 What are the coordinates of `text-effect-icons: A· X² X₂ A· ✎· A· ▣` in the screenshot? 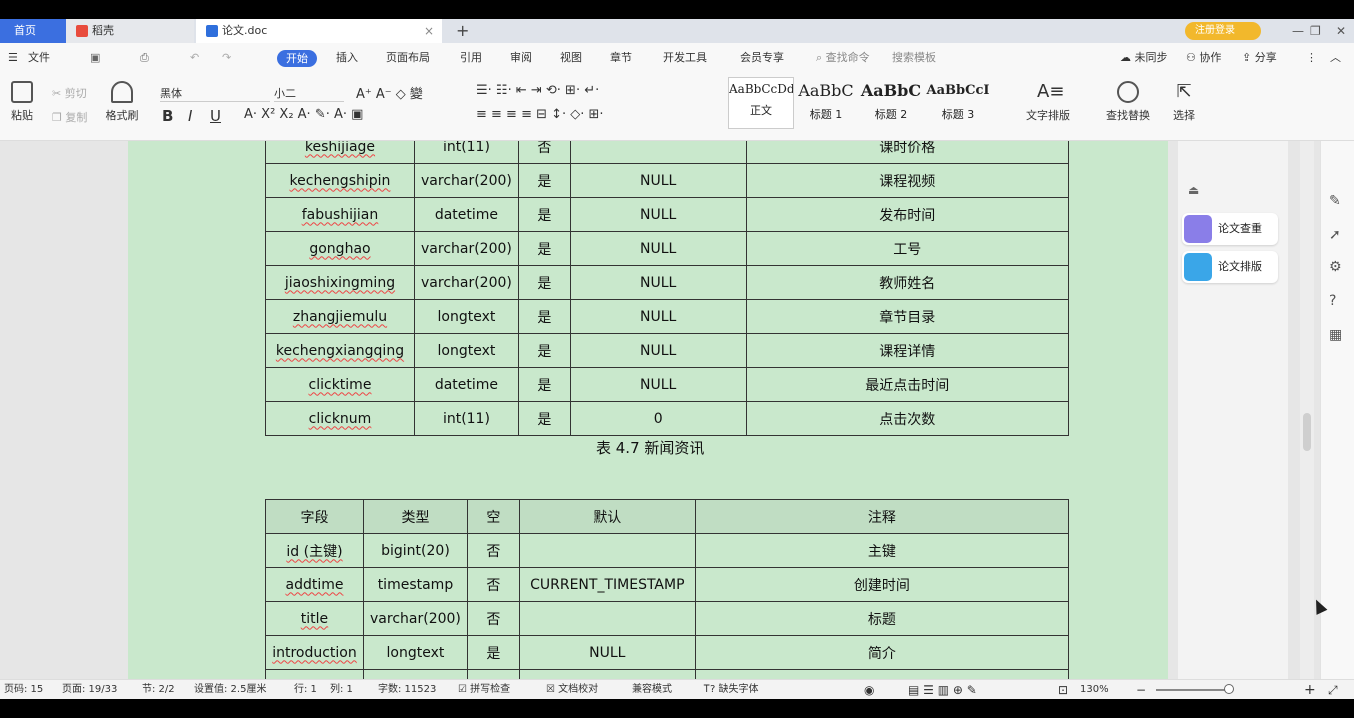 It's located at (303, 114).